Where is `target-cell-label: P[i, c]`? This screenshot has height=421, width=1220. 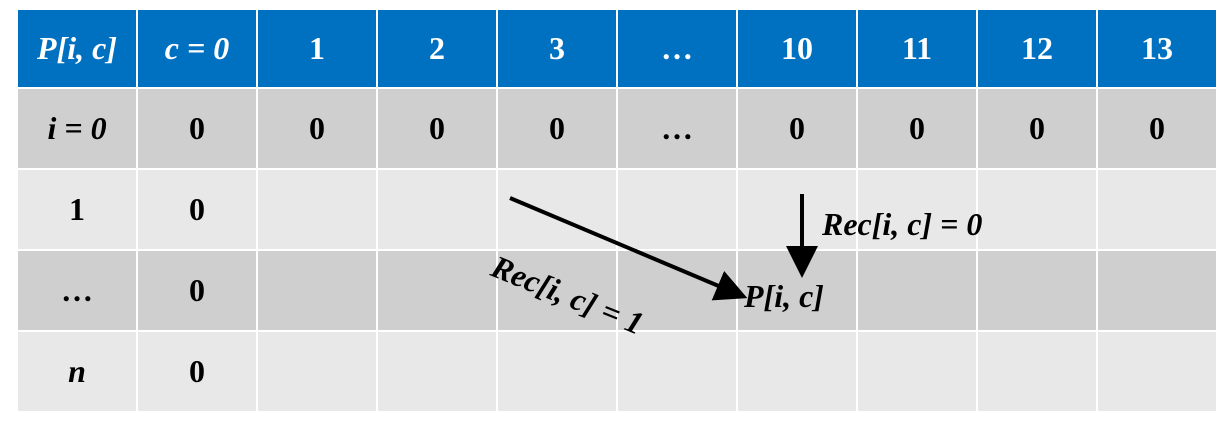
target-cell-label: P[i, c] is located at coordinates (784, 296).